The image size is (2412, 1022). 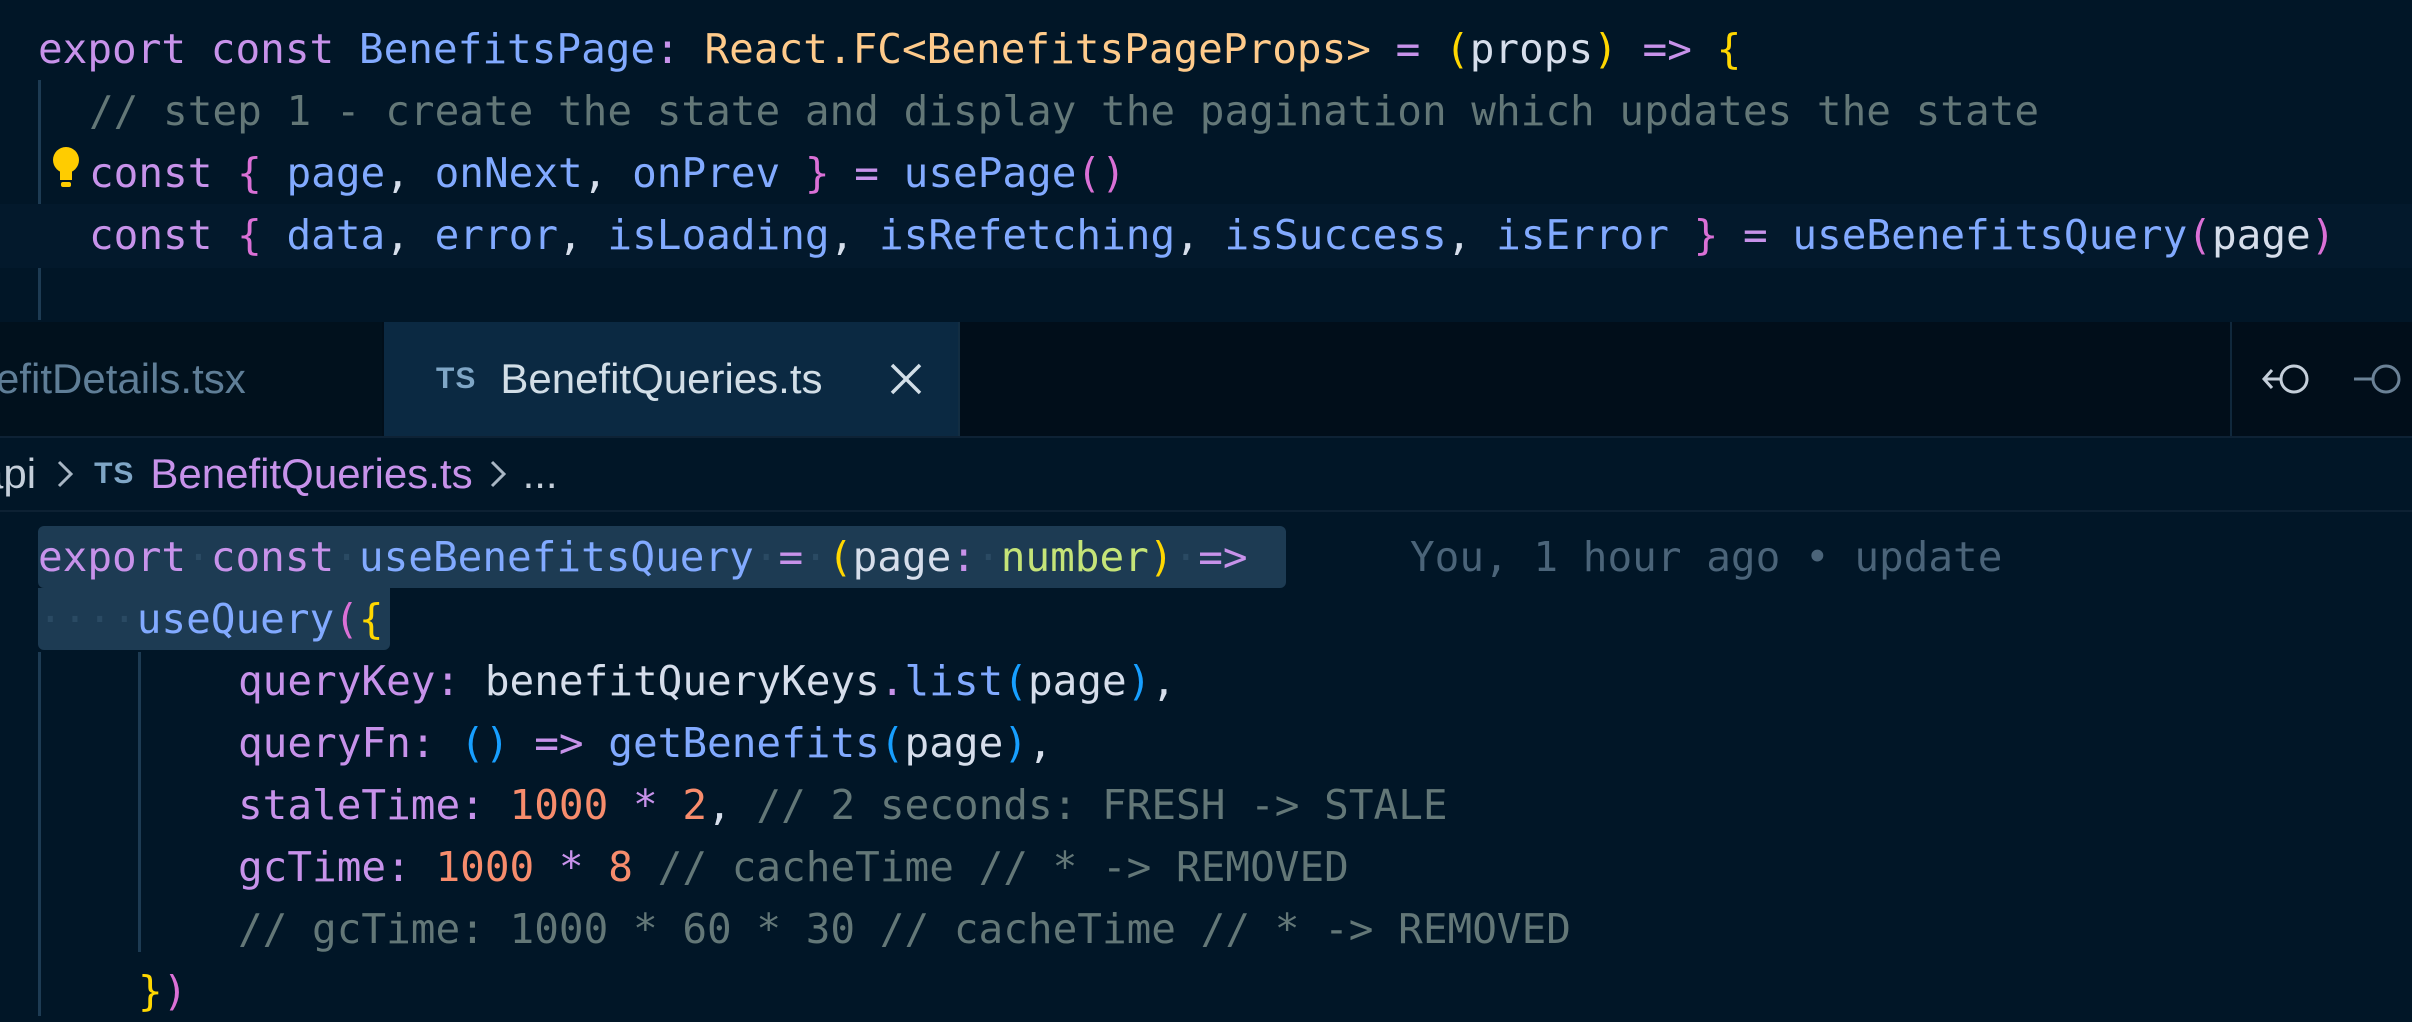 I want to click on breadcrumb-file: BenefitQueries.ts, so click(x=311, y=474).